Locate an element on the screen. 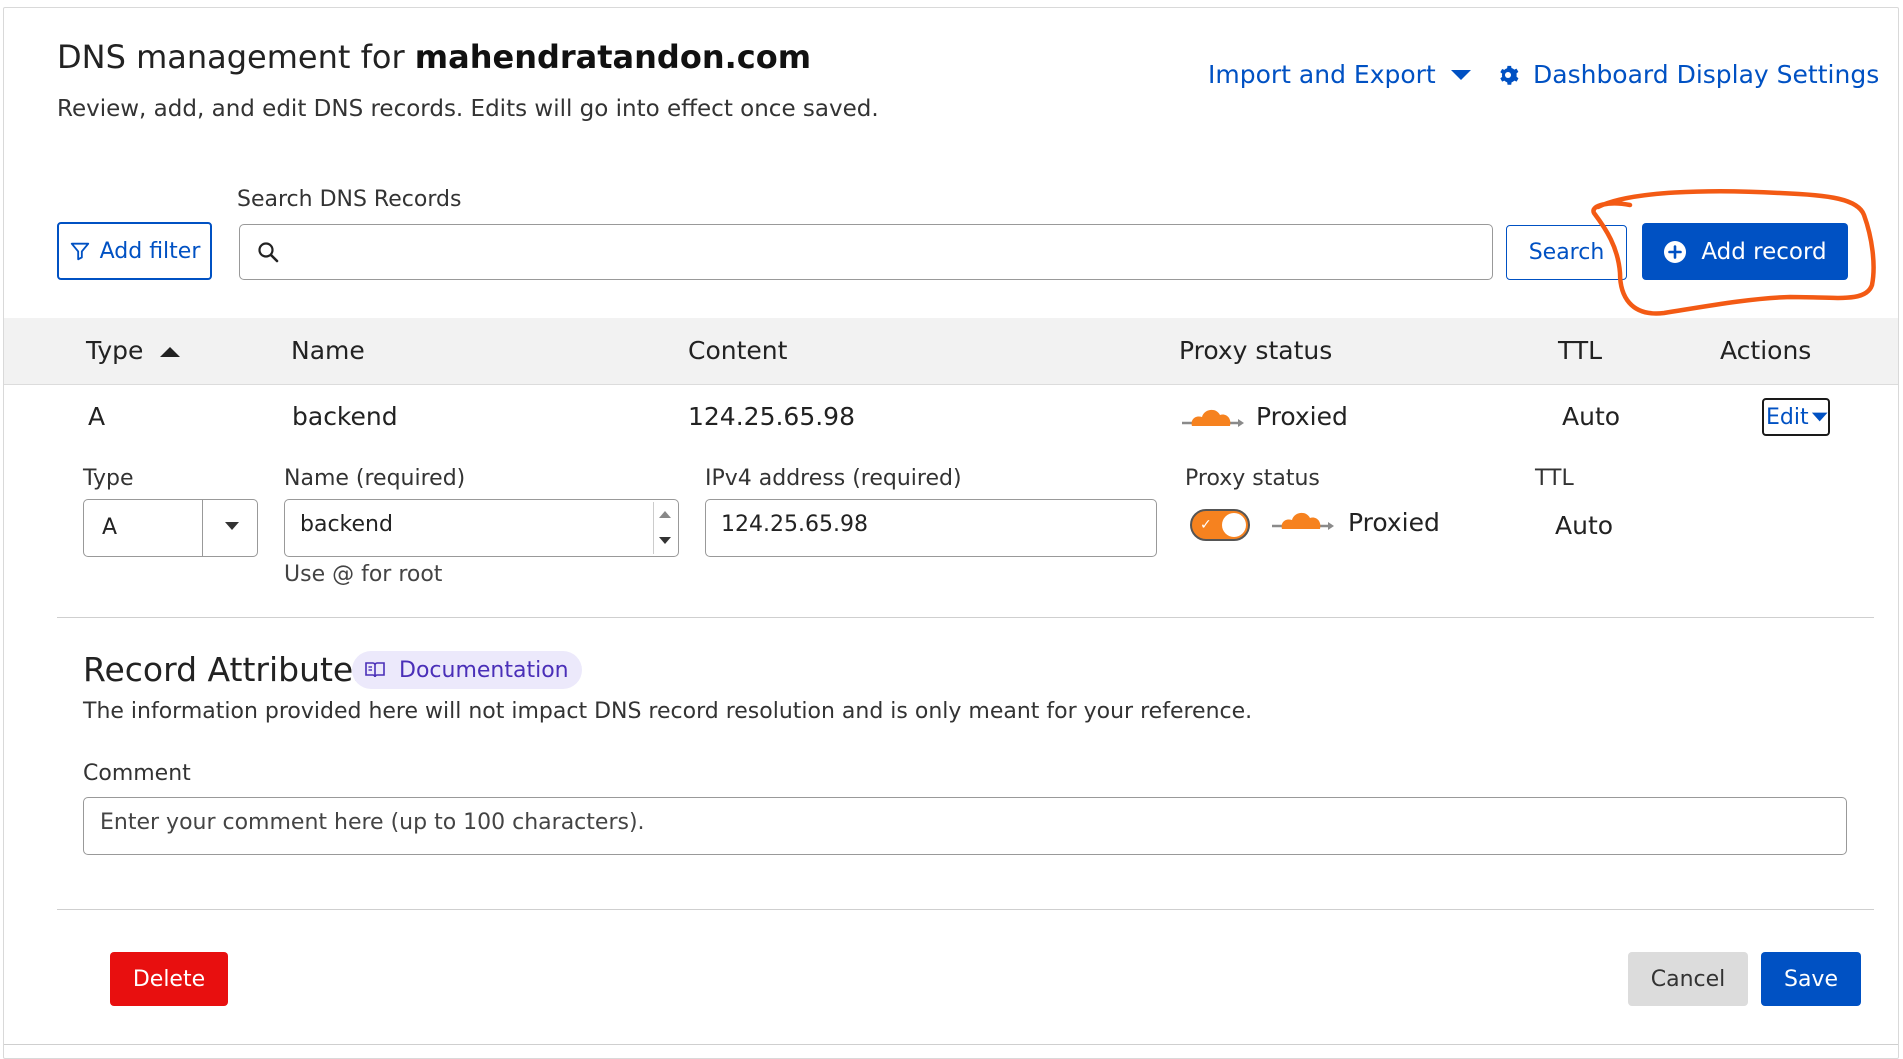 Image resolution: width=1903 pixels, height=1059 pixels. row-edit-label: Edit is located at coordinates (1787, 417).